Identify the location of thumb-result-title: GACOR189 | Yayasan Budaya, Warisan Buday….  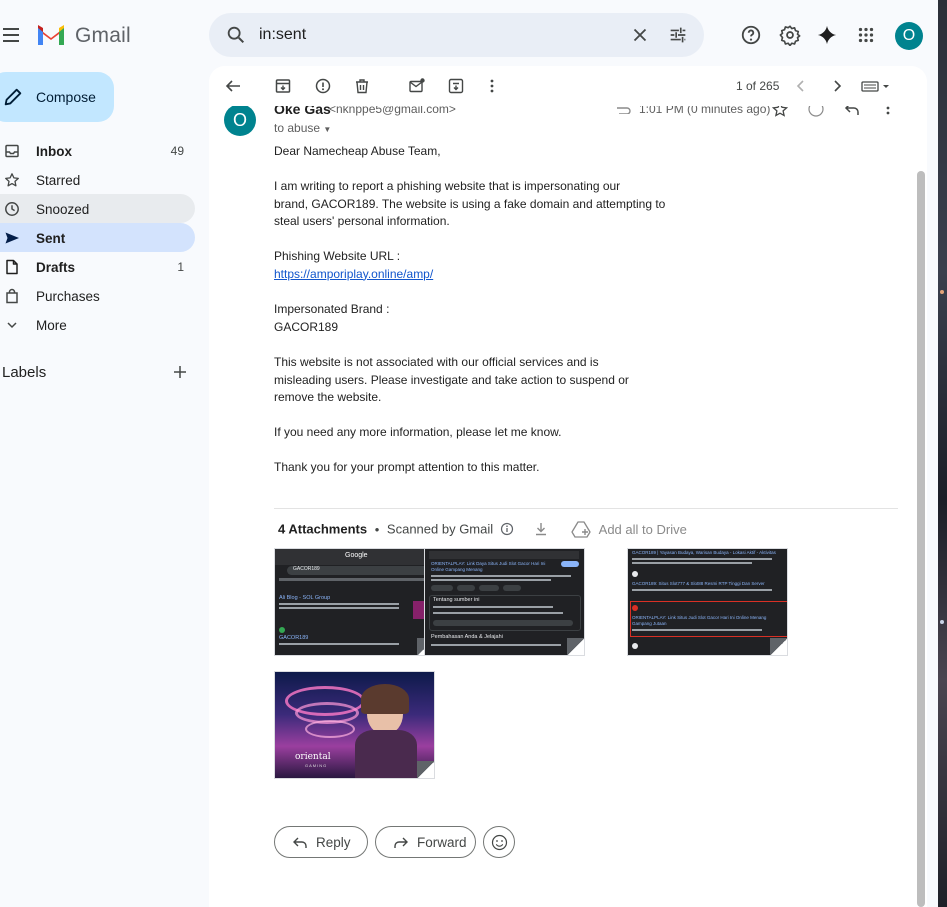
(704, 553).